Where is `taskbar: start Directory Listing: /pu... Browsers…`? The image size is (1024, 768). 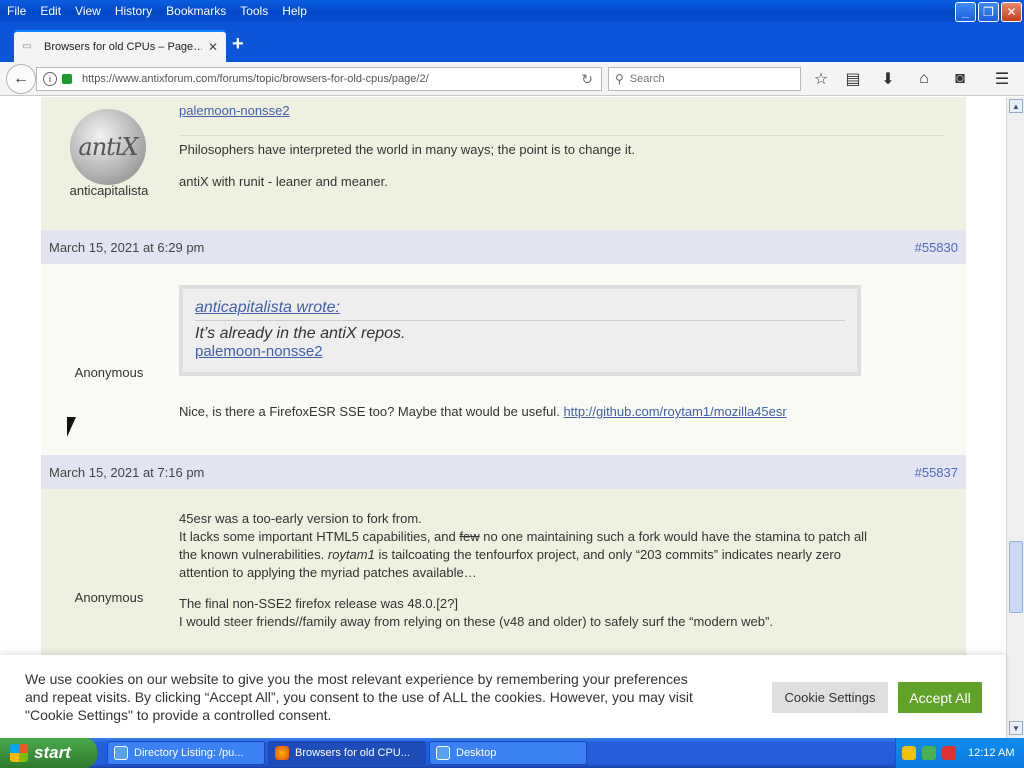
taskbar: start Directory Listing: /pu... Browsers… is located at coordinates (512, 753).